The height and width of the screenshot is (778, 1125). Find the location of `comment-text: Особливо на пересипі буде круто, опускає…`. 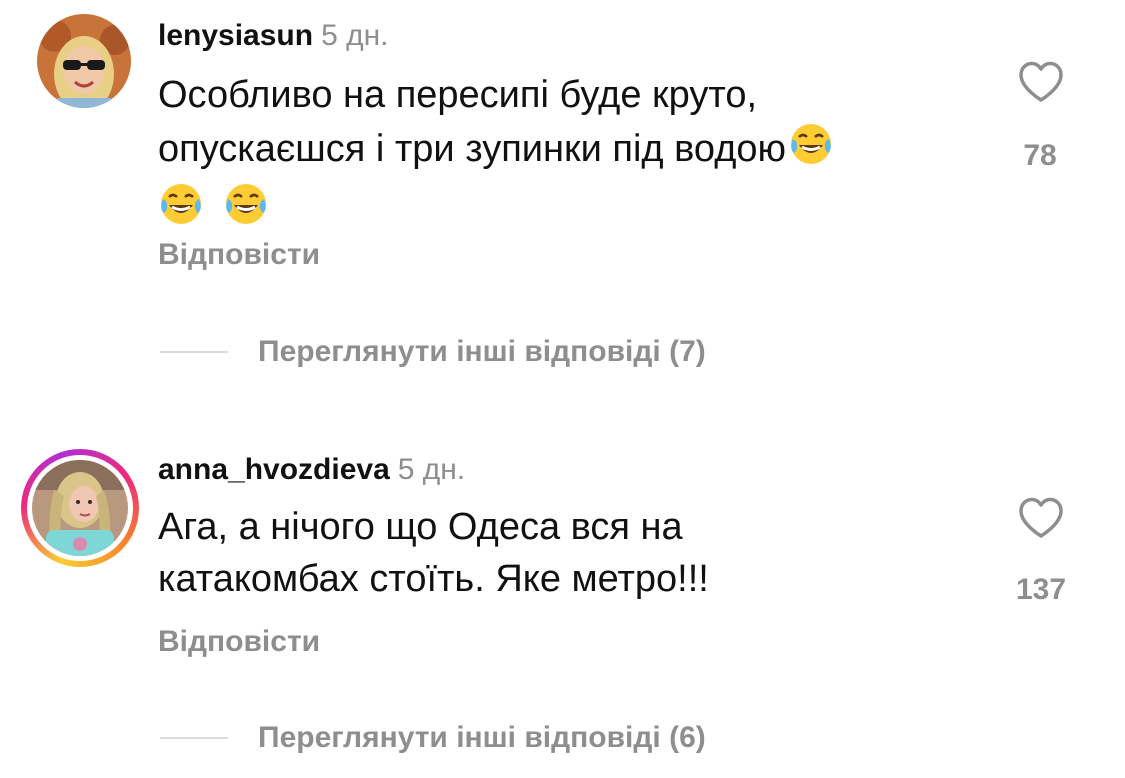

comment-text: Особливо на пересипі буде круто, опускає… is located at coordinates (558, 151).